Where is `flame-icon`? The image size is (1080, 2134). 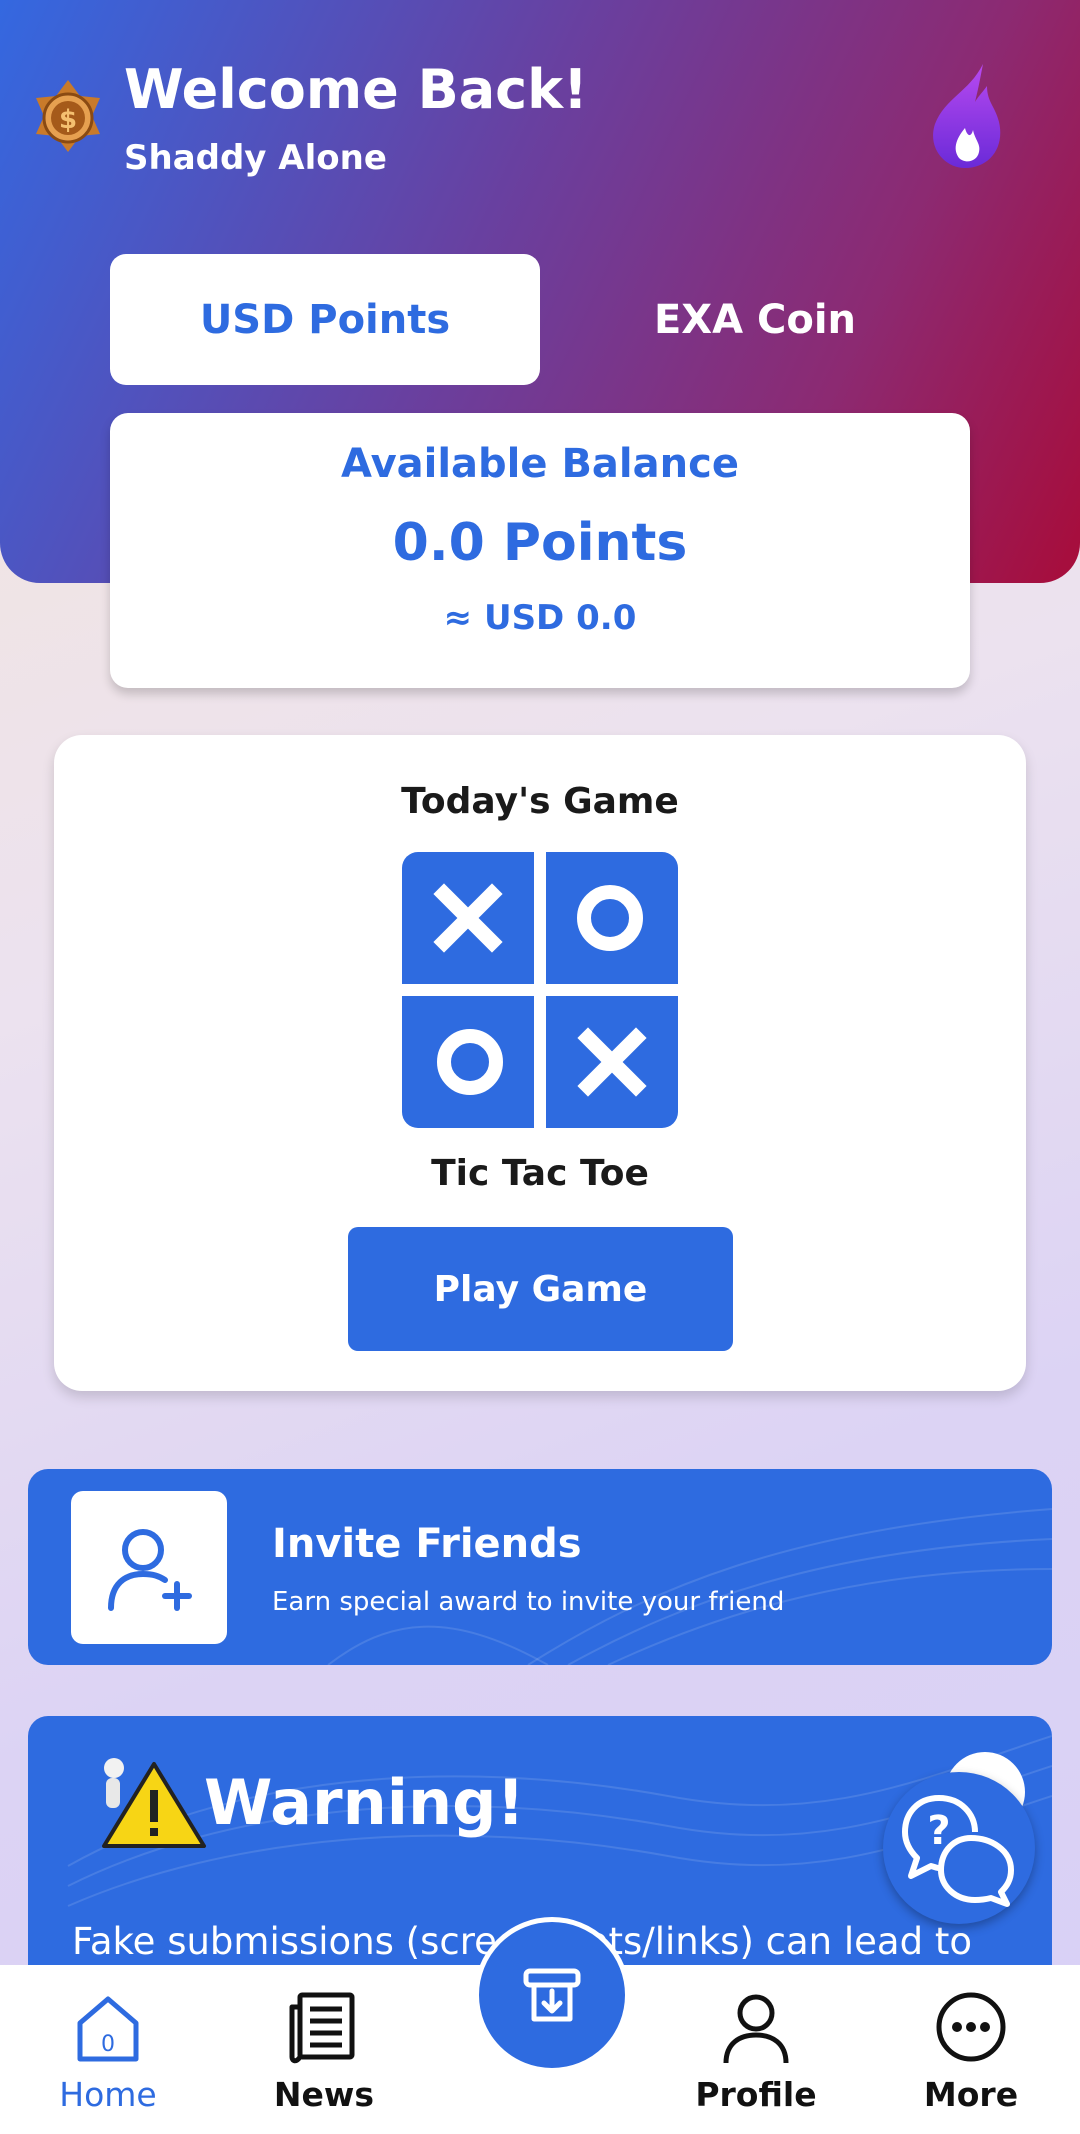
flame-icon is located at coordinates (965, 116).